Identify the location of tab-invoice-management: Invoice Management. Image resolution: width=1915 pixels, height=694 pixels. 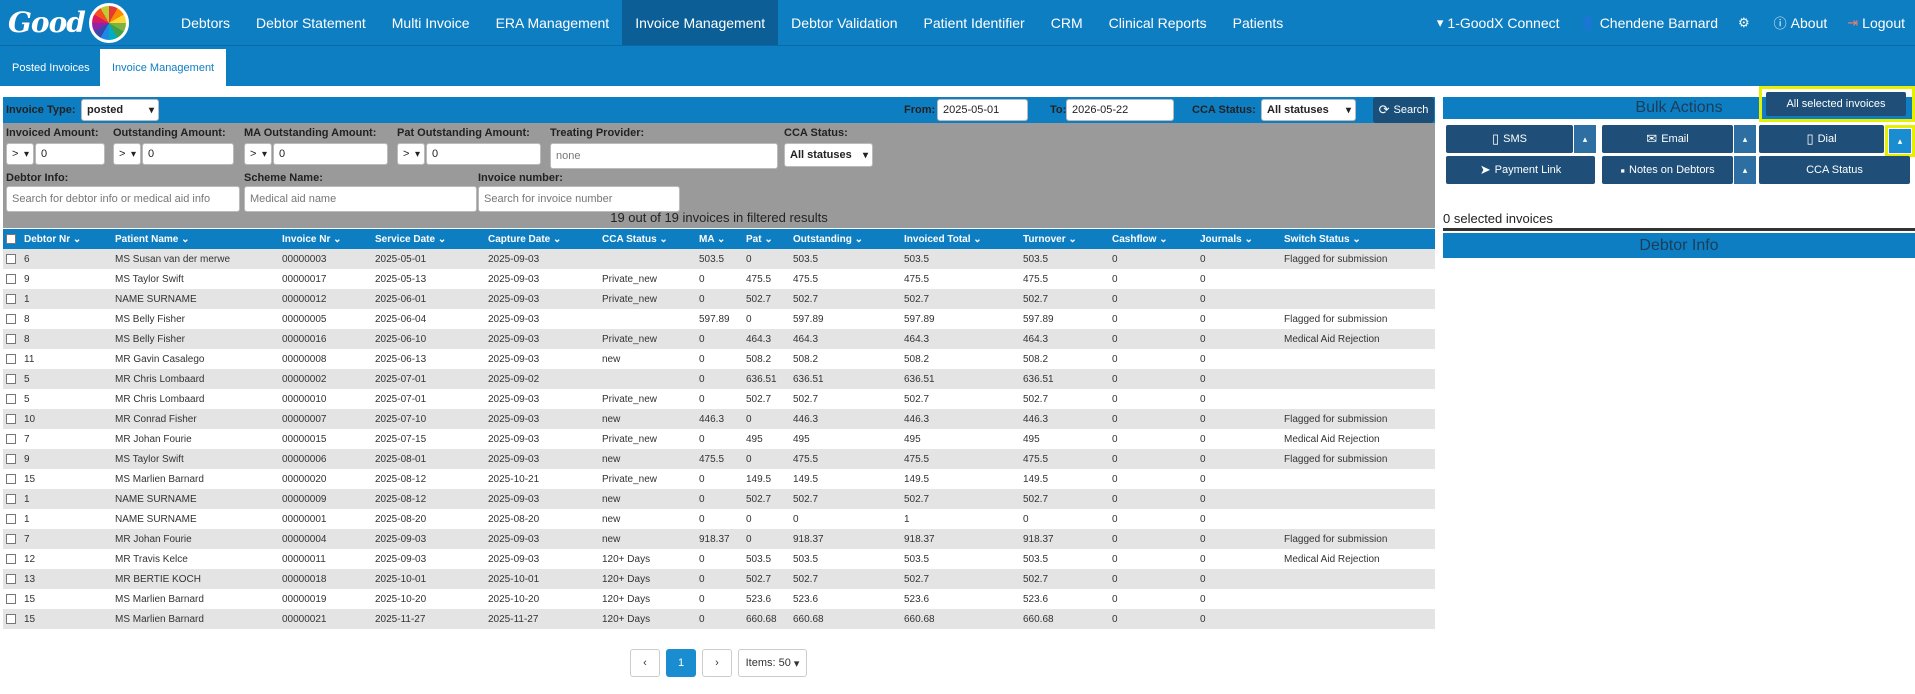
(163, 68).